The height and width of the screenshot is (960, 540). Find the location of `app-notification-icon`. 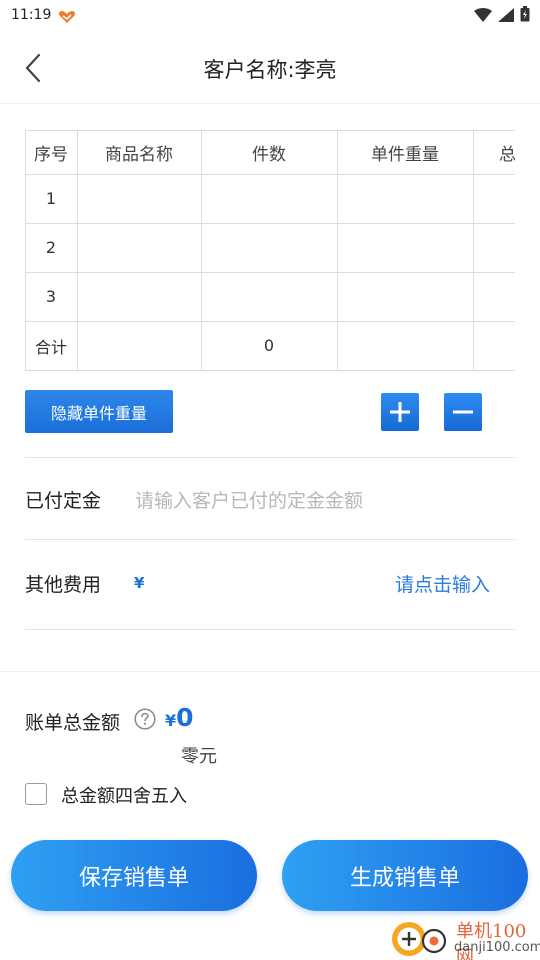

app-notification-icon is located at coordinates (67, 16).